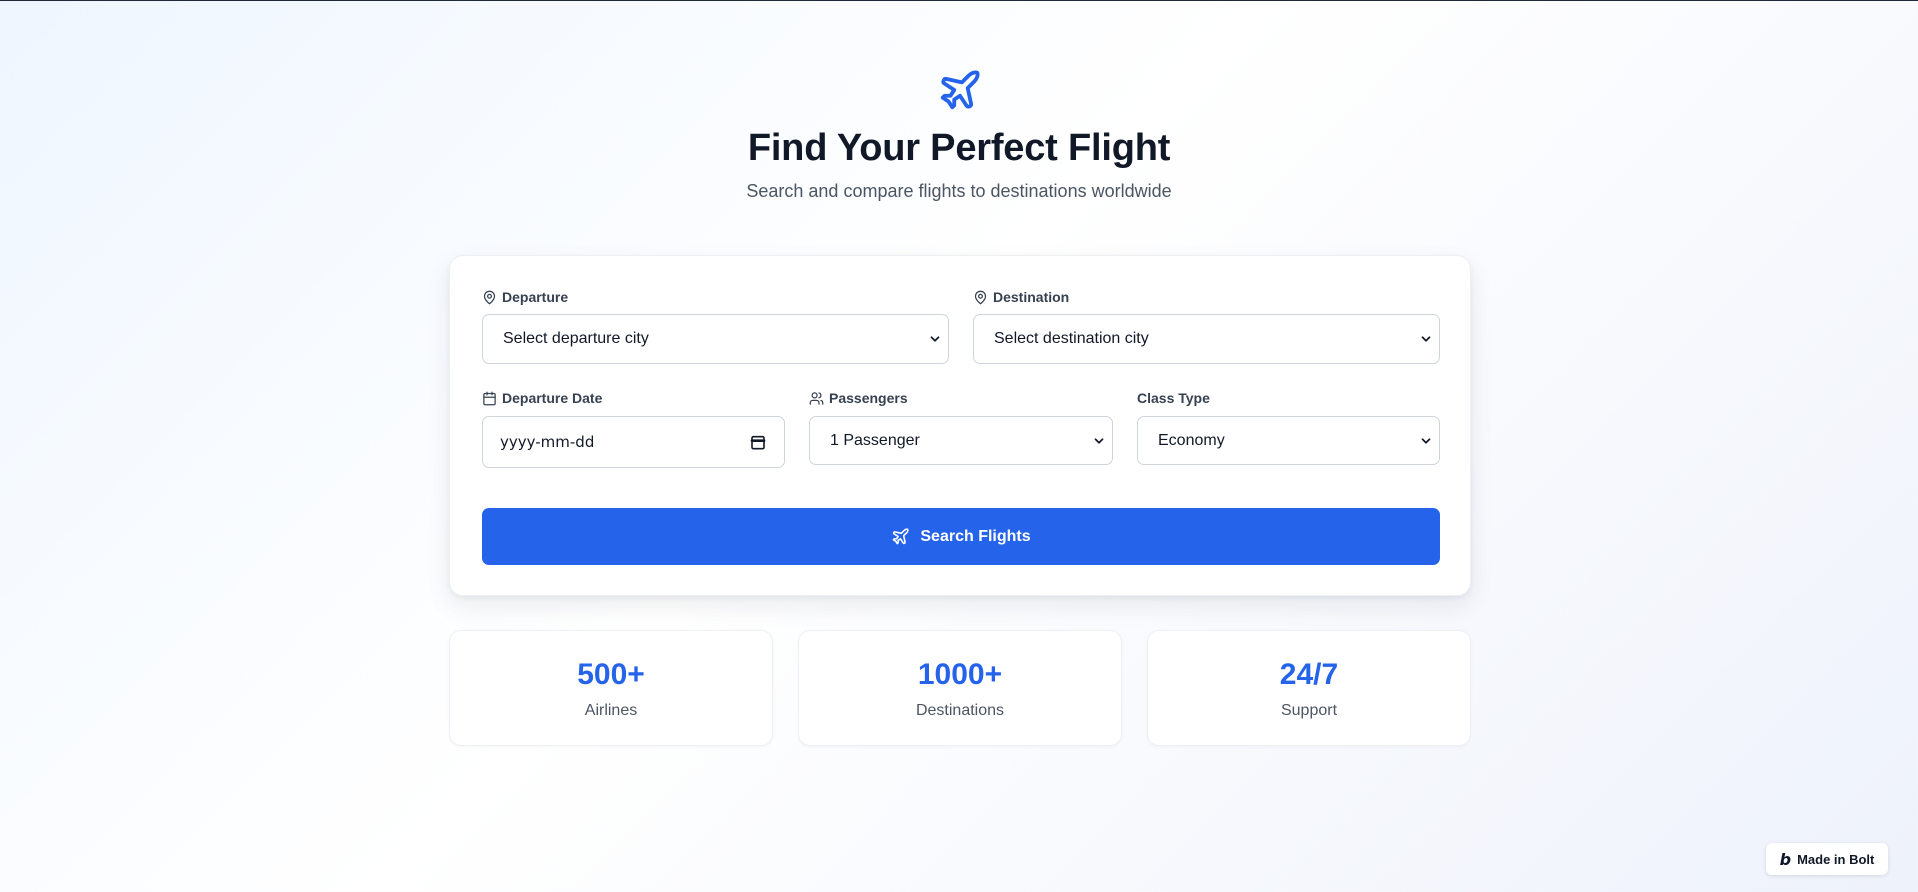  What do you see at coordinates (1836, 859) in the screenshot?
I see `made-in-bolt-label: Made in Bolt` at bounding box center [1836, 859].